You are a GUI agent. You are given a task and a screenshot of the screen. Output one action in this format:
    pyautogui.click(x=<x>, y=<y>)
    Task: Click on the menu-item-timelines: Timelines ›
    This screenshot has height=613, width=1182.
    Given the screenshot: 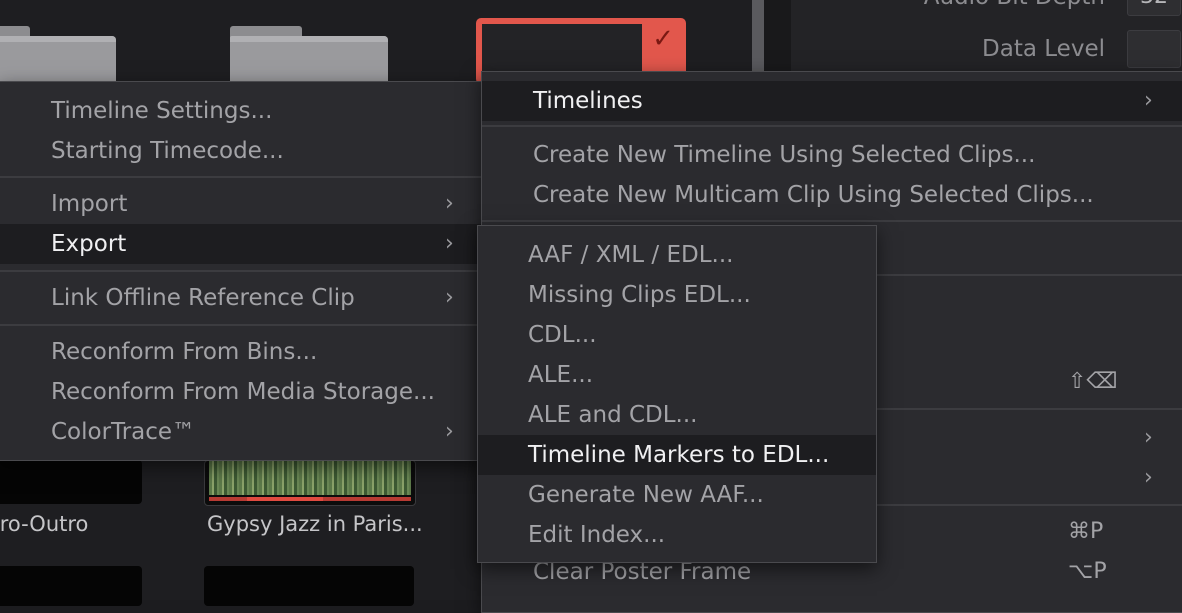 What is the action you would take?
    pyautogui.click(x=832, y=101)
    